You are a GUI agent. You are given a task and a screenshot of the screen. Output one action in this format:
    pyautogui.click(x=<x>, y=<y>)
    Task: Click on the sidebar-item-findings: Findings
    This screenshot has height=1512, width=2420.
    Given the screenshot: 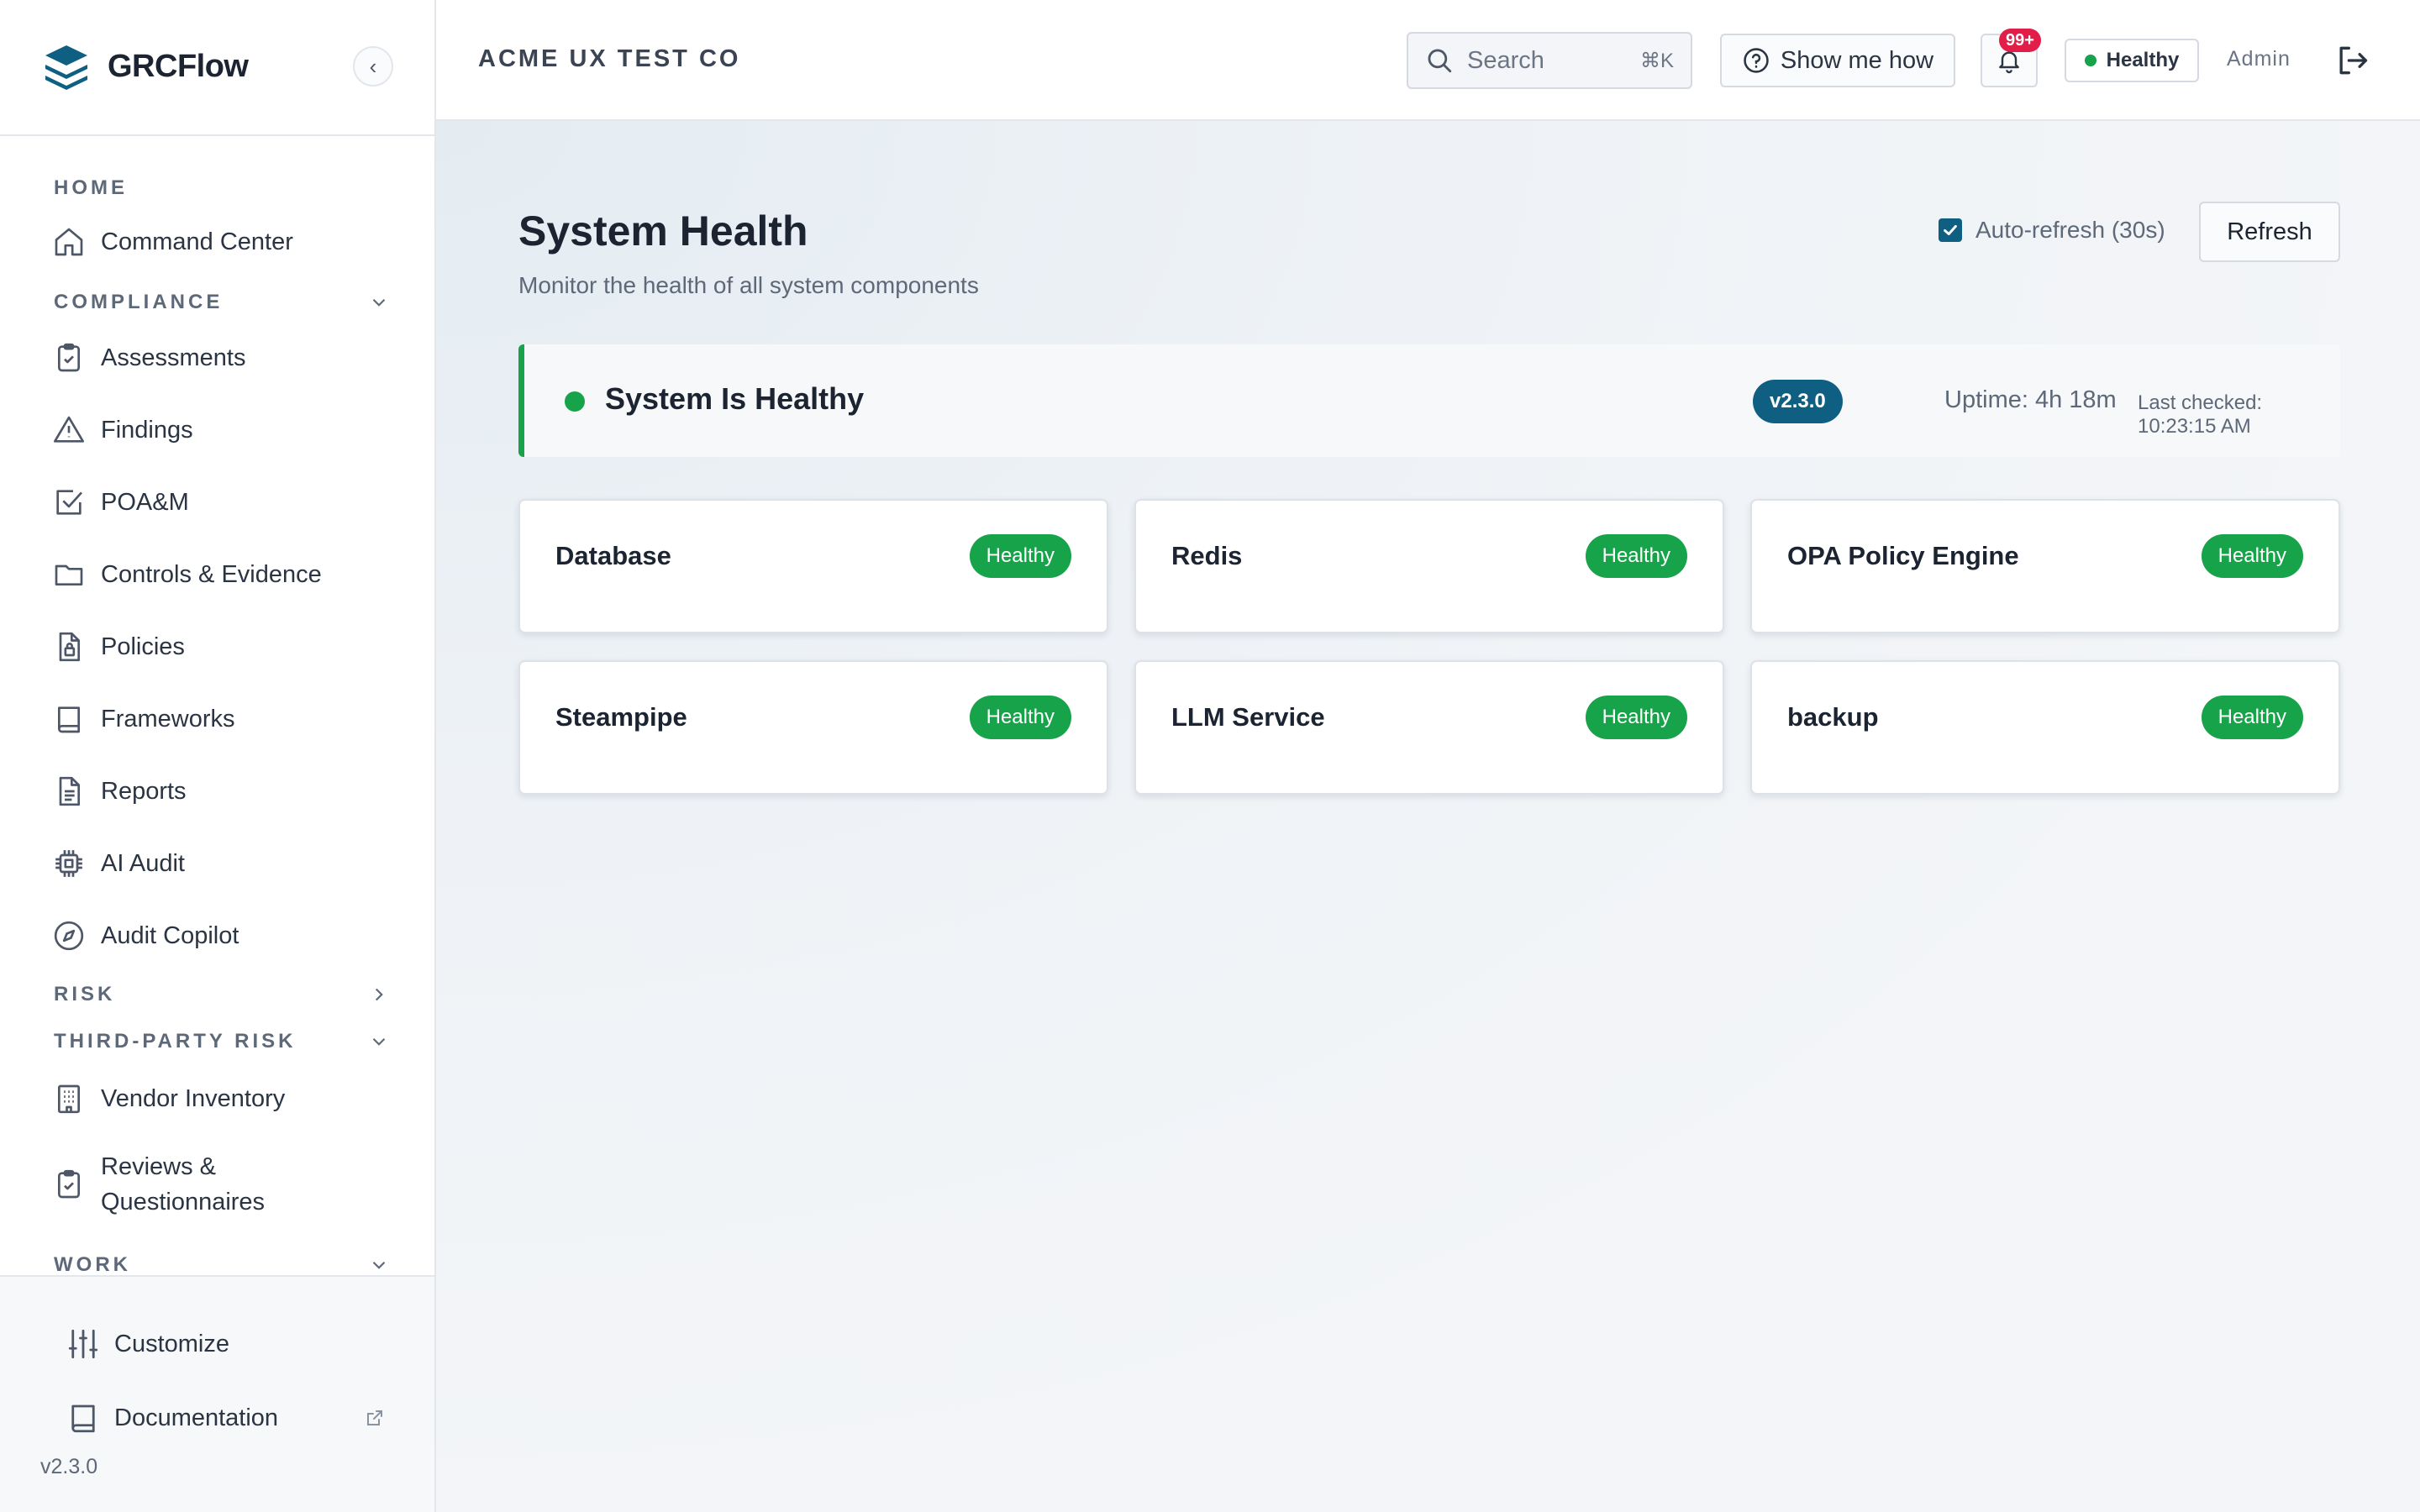 What is the action you would take?
    pyautogui.click(x=228, y=430)
    